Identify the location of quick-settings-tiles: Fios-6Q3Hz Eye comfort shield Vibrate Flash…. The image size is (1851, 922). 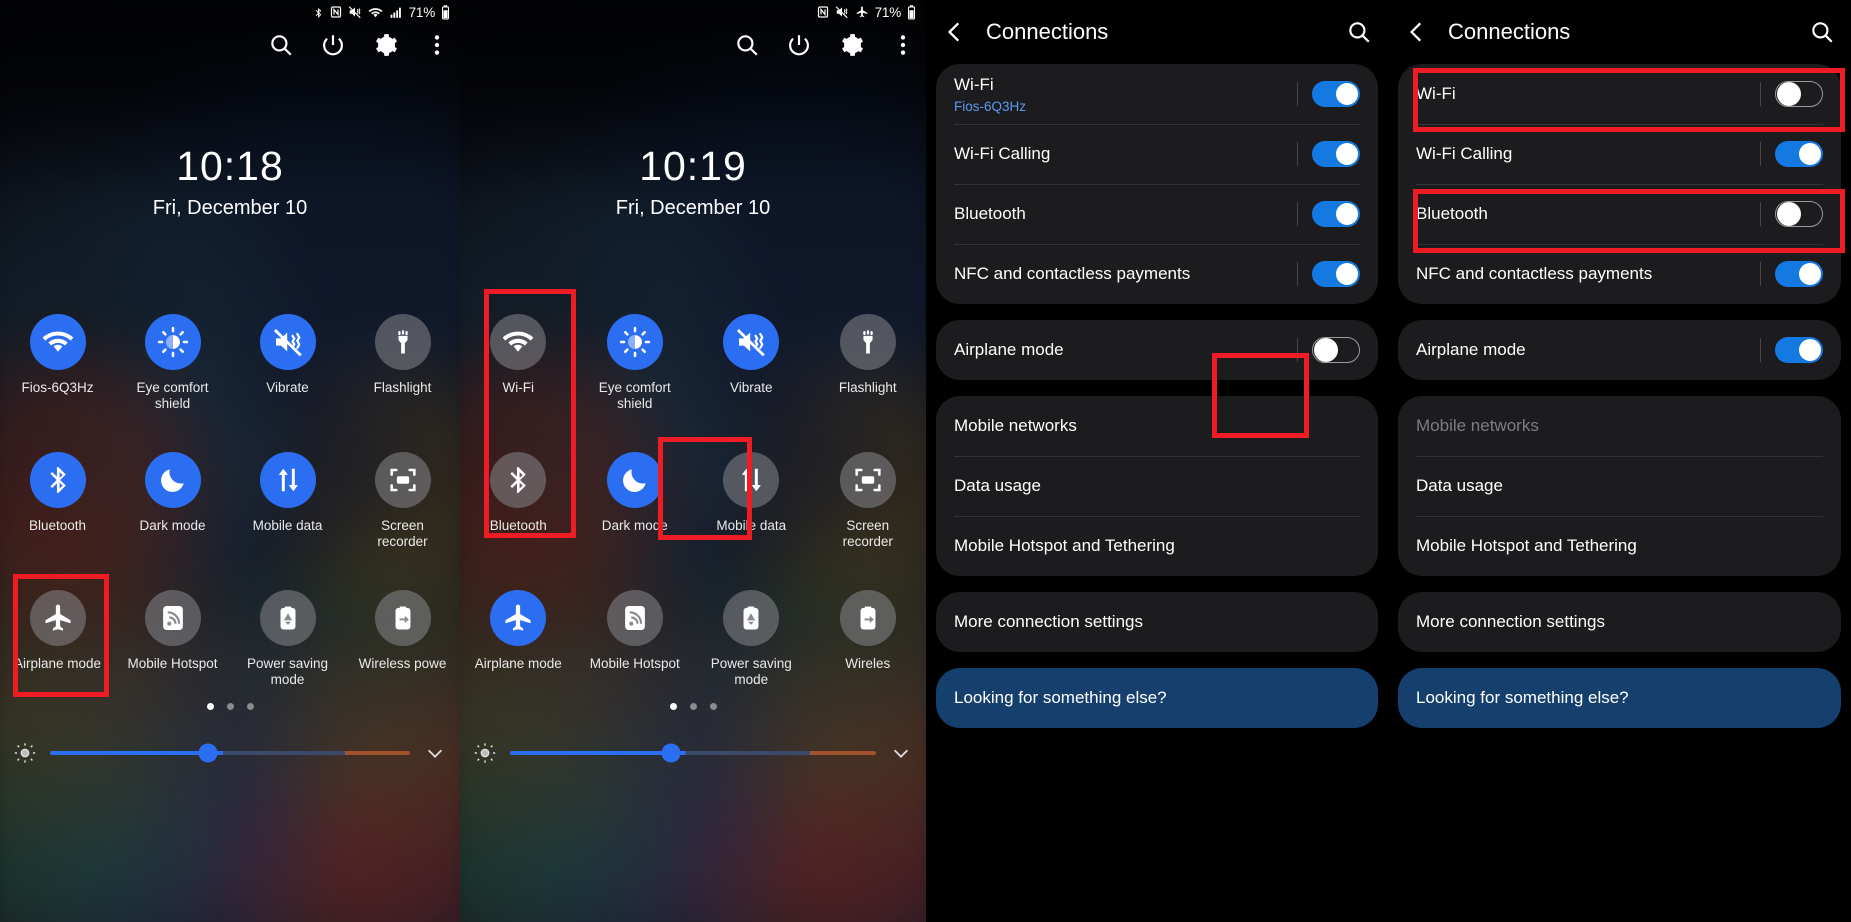
(230, 504).